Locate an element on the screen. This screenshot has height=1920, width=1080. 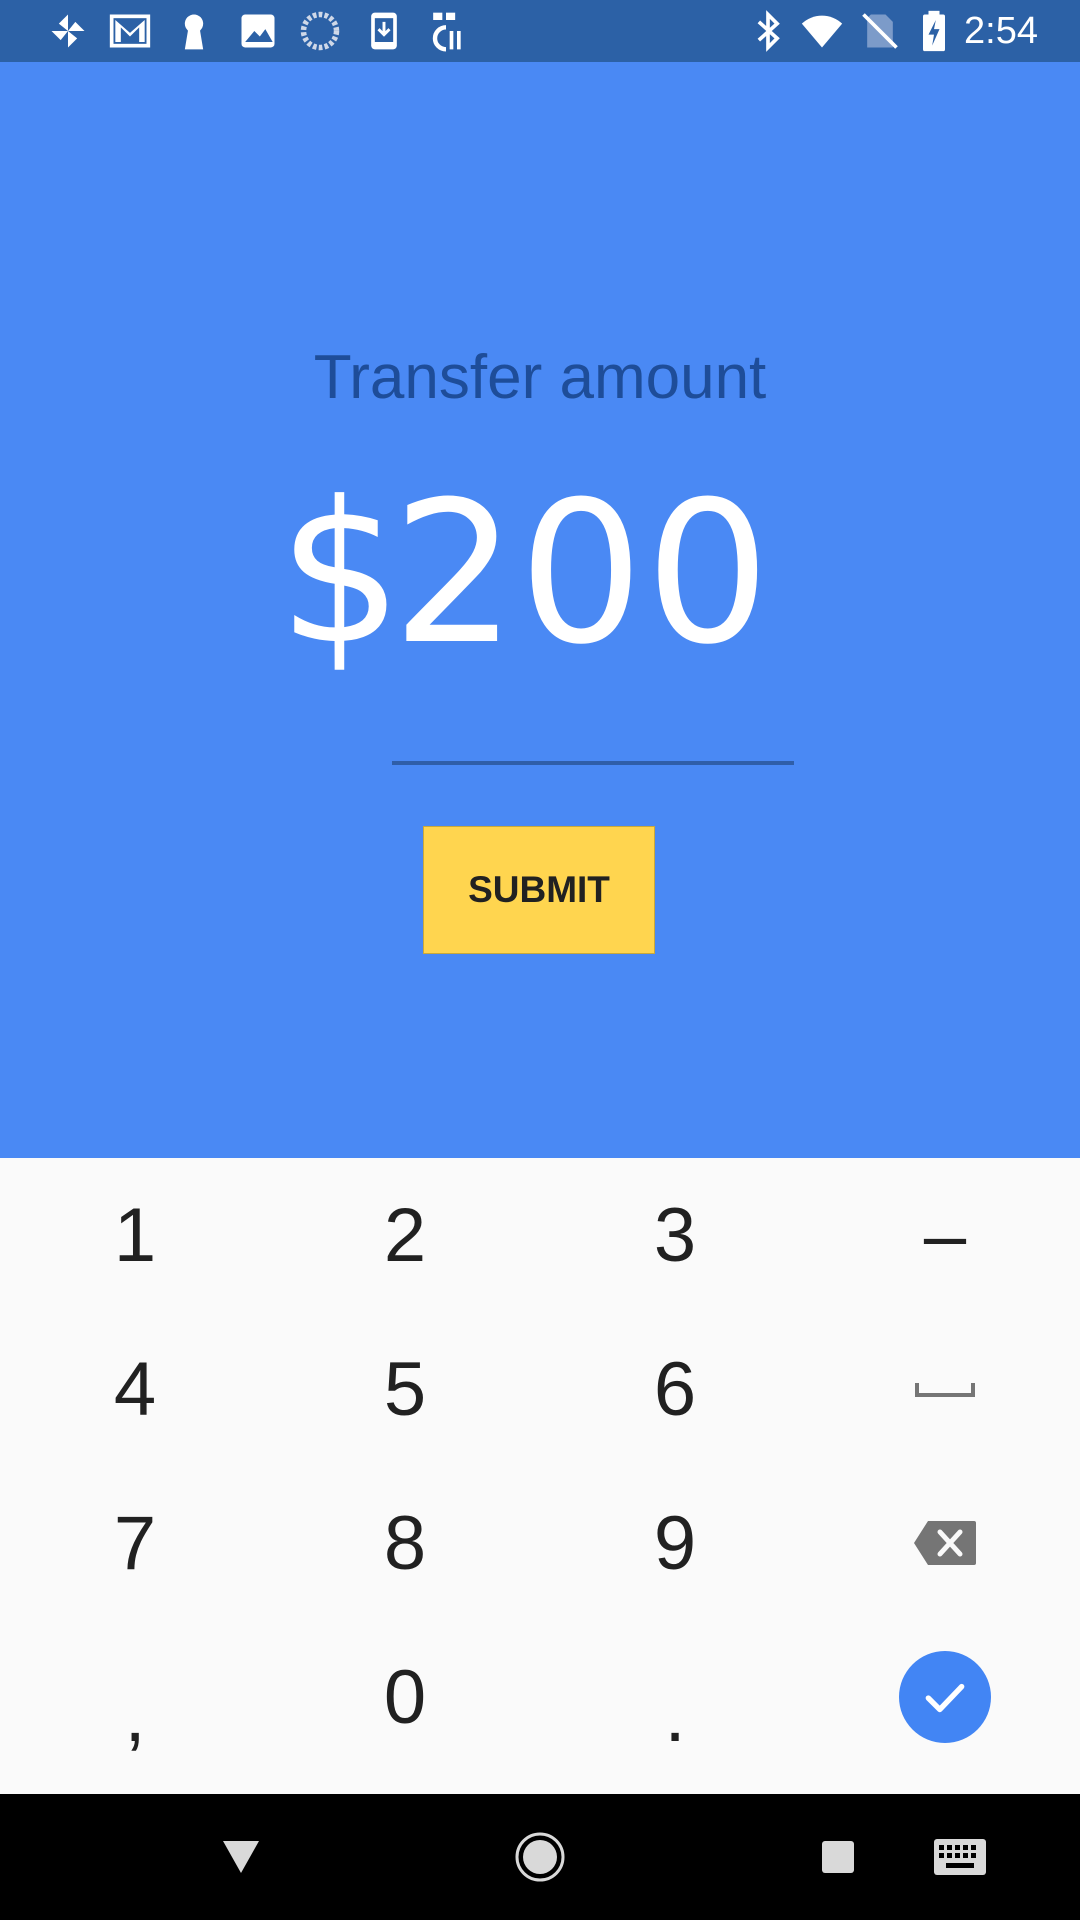
bluetooth-icon is located at coordinates (768, 31).